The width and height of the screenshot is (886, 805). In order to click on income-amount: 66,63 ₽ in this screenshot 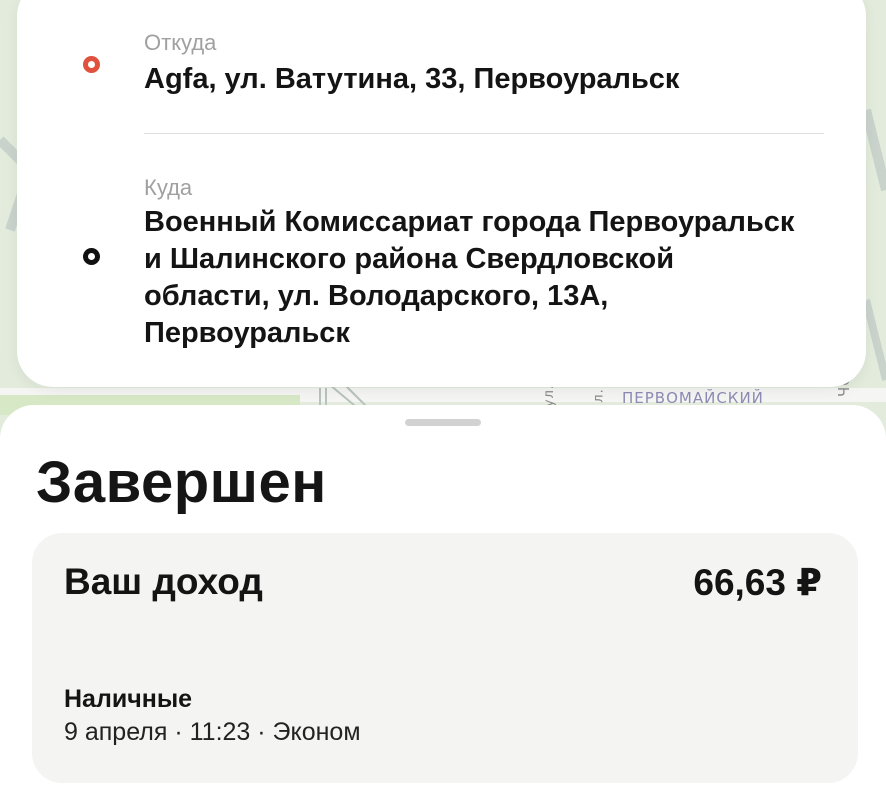, I will do `click(757, 582)`.